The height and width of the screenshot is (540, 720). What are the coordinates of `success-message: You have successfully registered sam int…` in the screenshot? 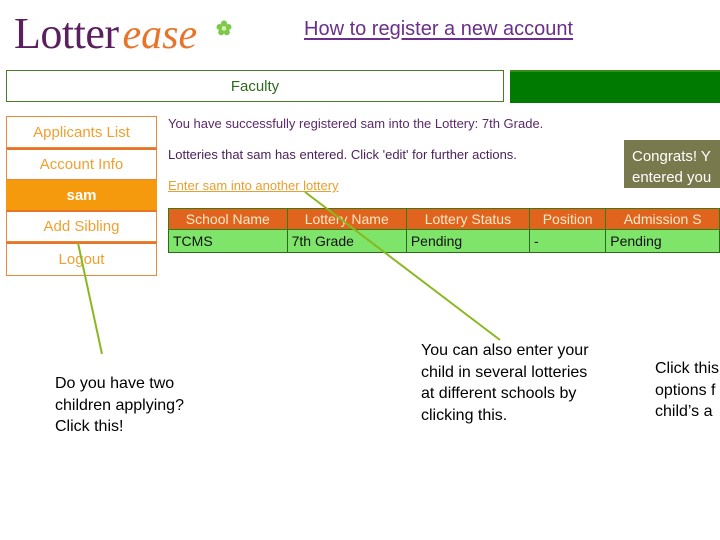 It's located at (356, 123).